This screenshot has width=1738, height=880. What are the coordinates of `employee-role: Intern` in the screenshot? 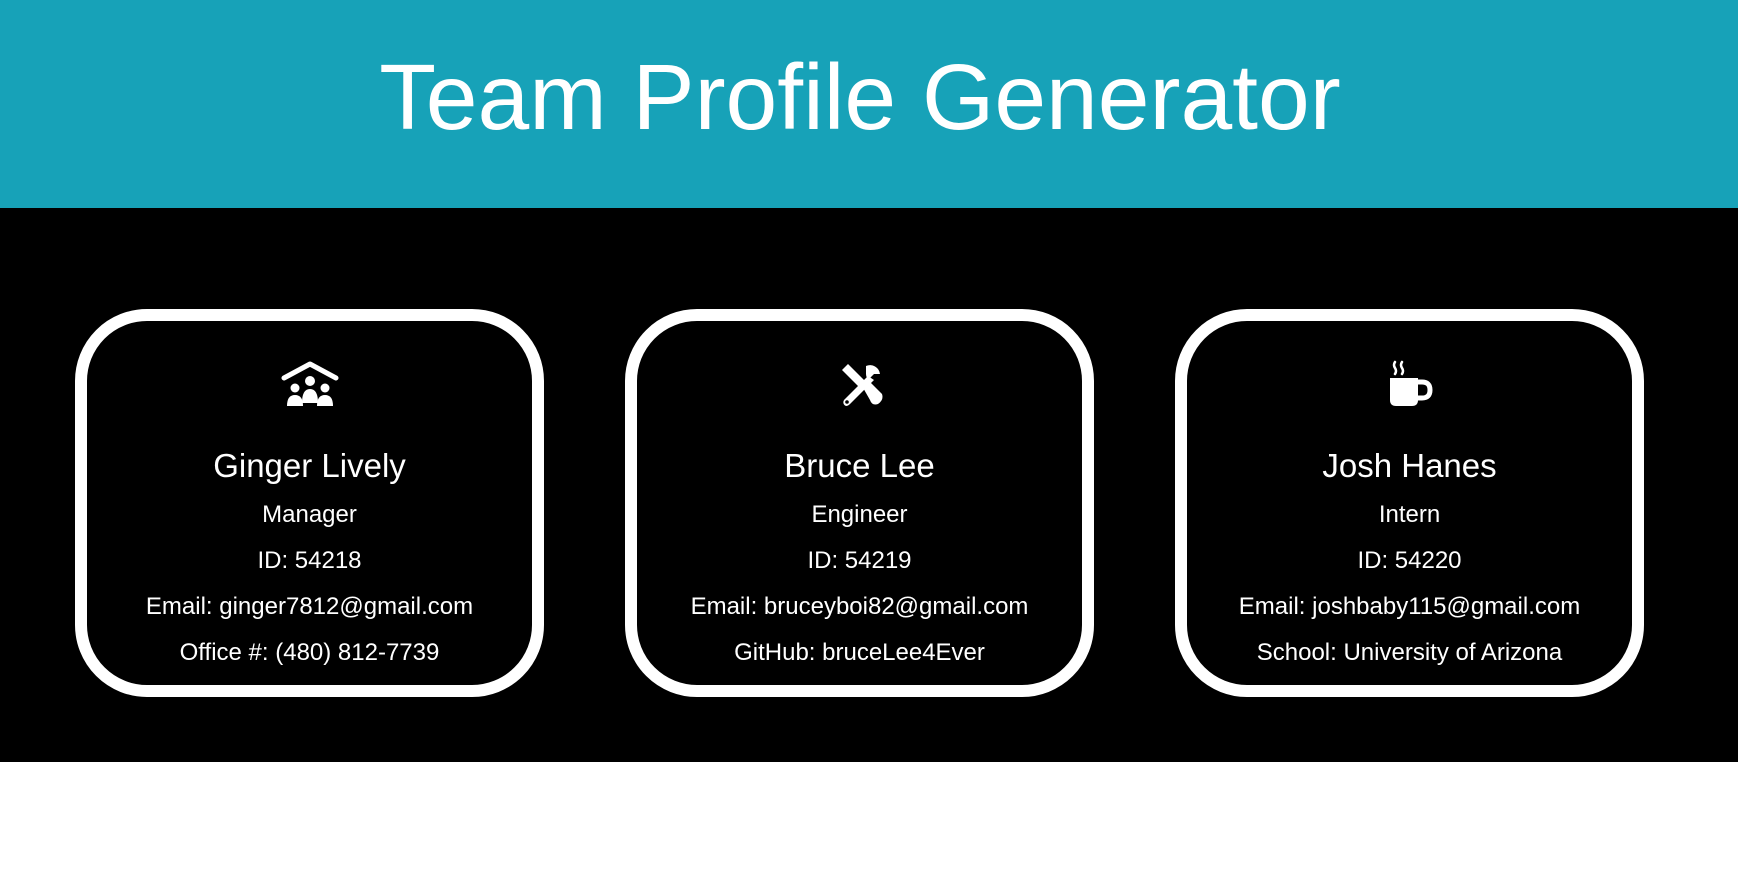 It's located at (1409, 514).